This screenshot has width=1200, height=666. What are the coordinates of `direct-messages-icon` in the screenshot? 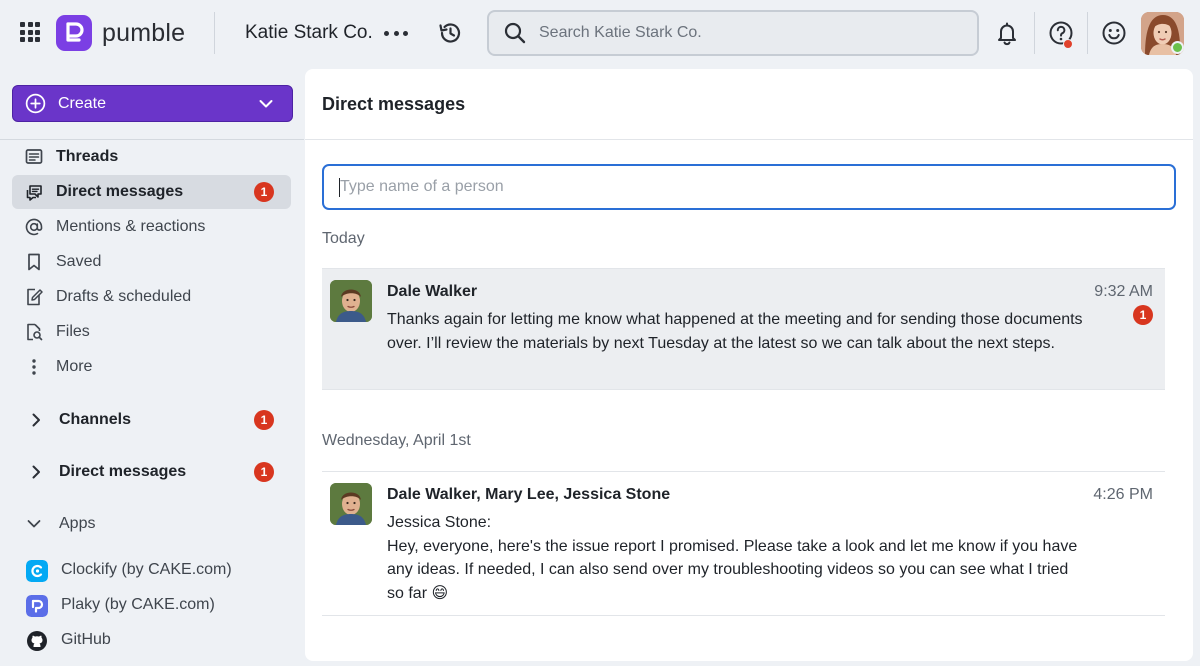 It's located at (34, 193).